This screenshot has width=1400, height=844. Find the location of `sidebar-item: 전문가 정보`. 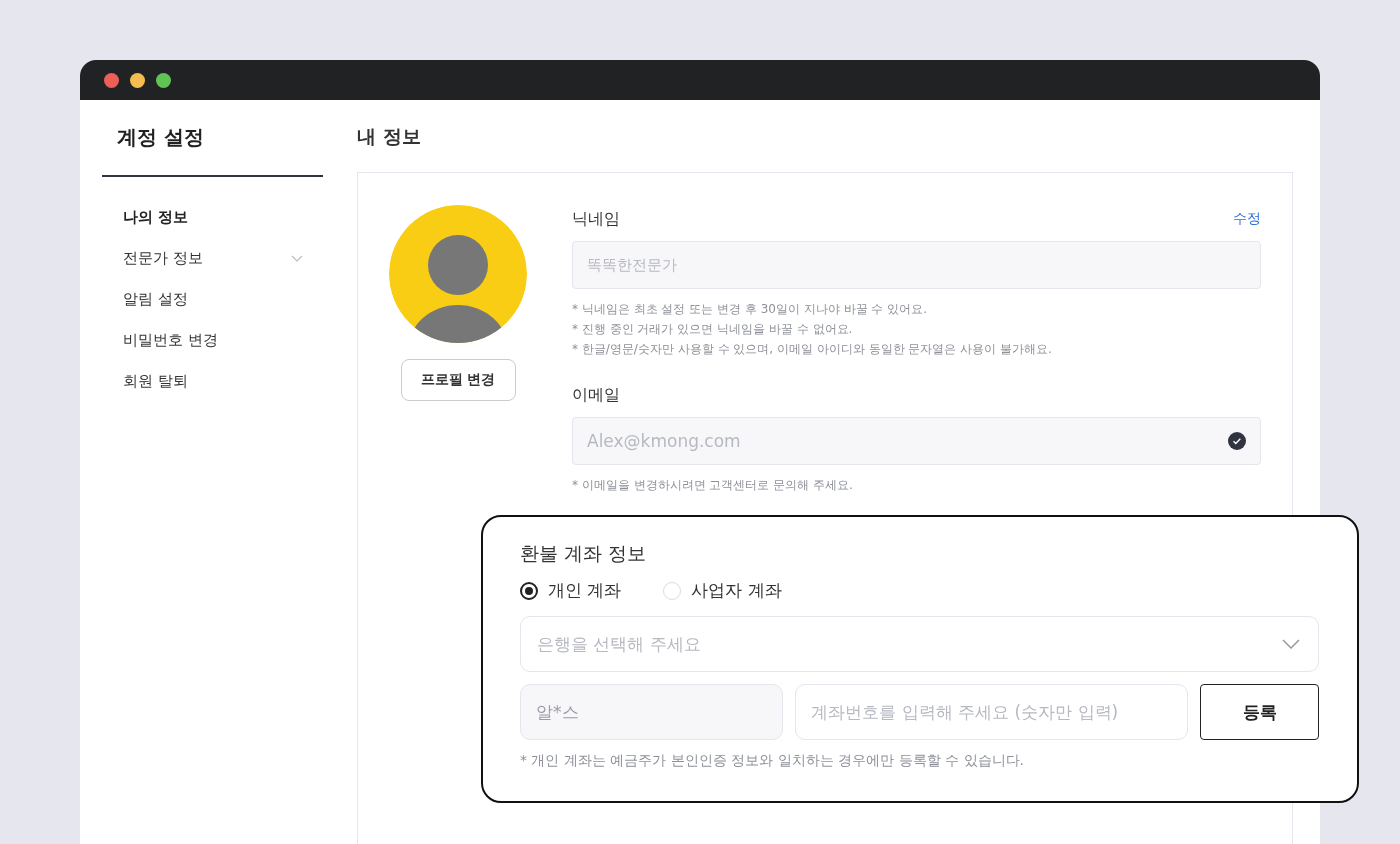

sidebar-item: 전문가 정보 is located at coordinates (212, 258).